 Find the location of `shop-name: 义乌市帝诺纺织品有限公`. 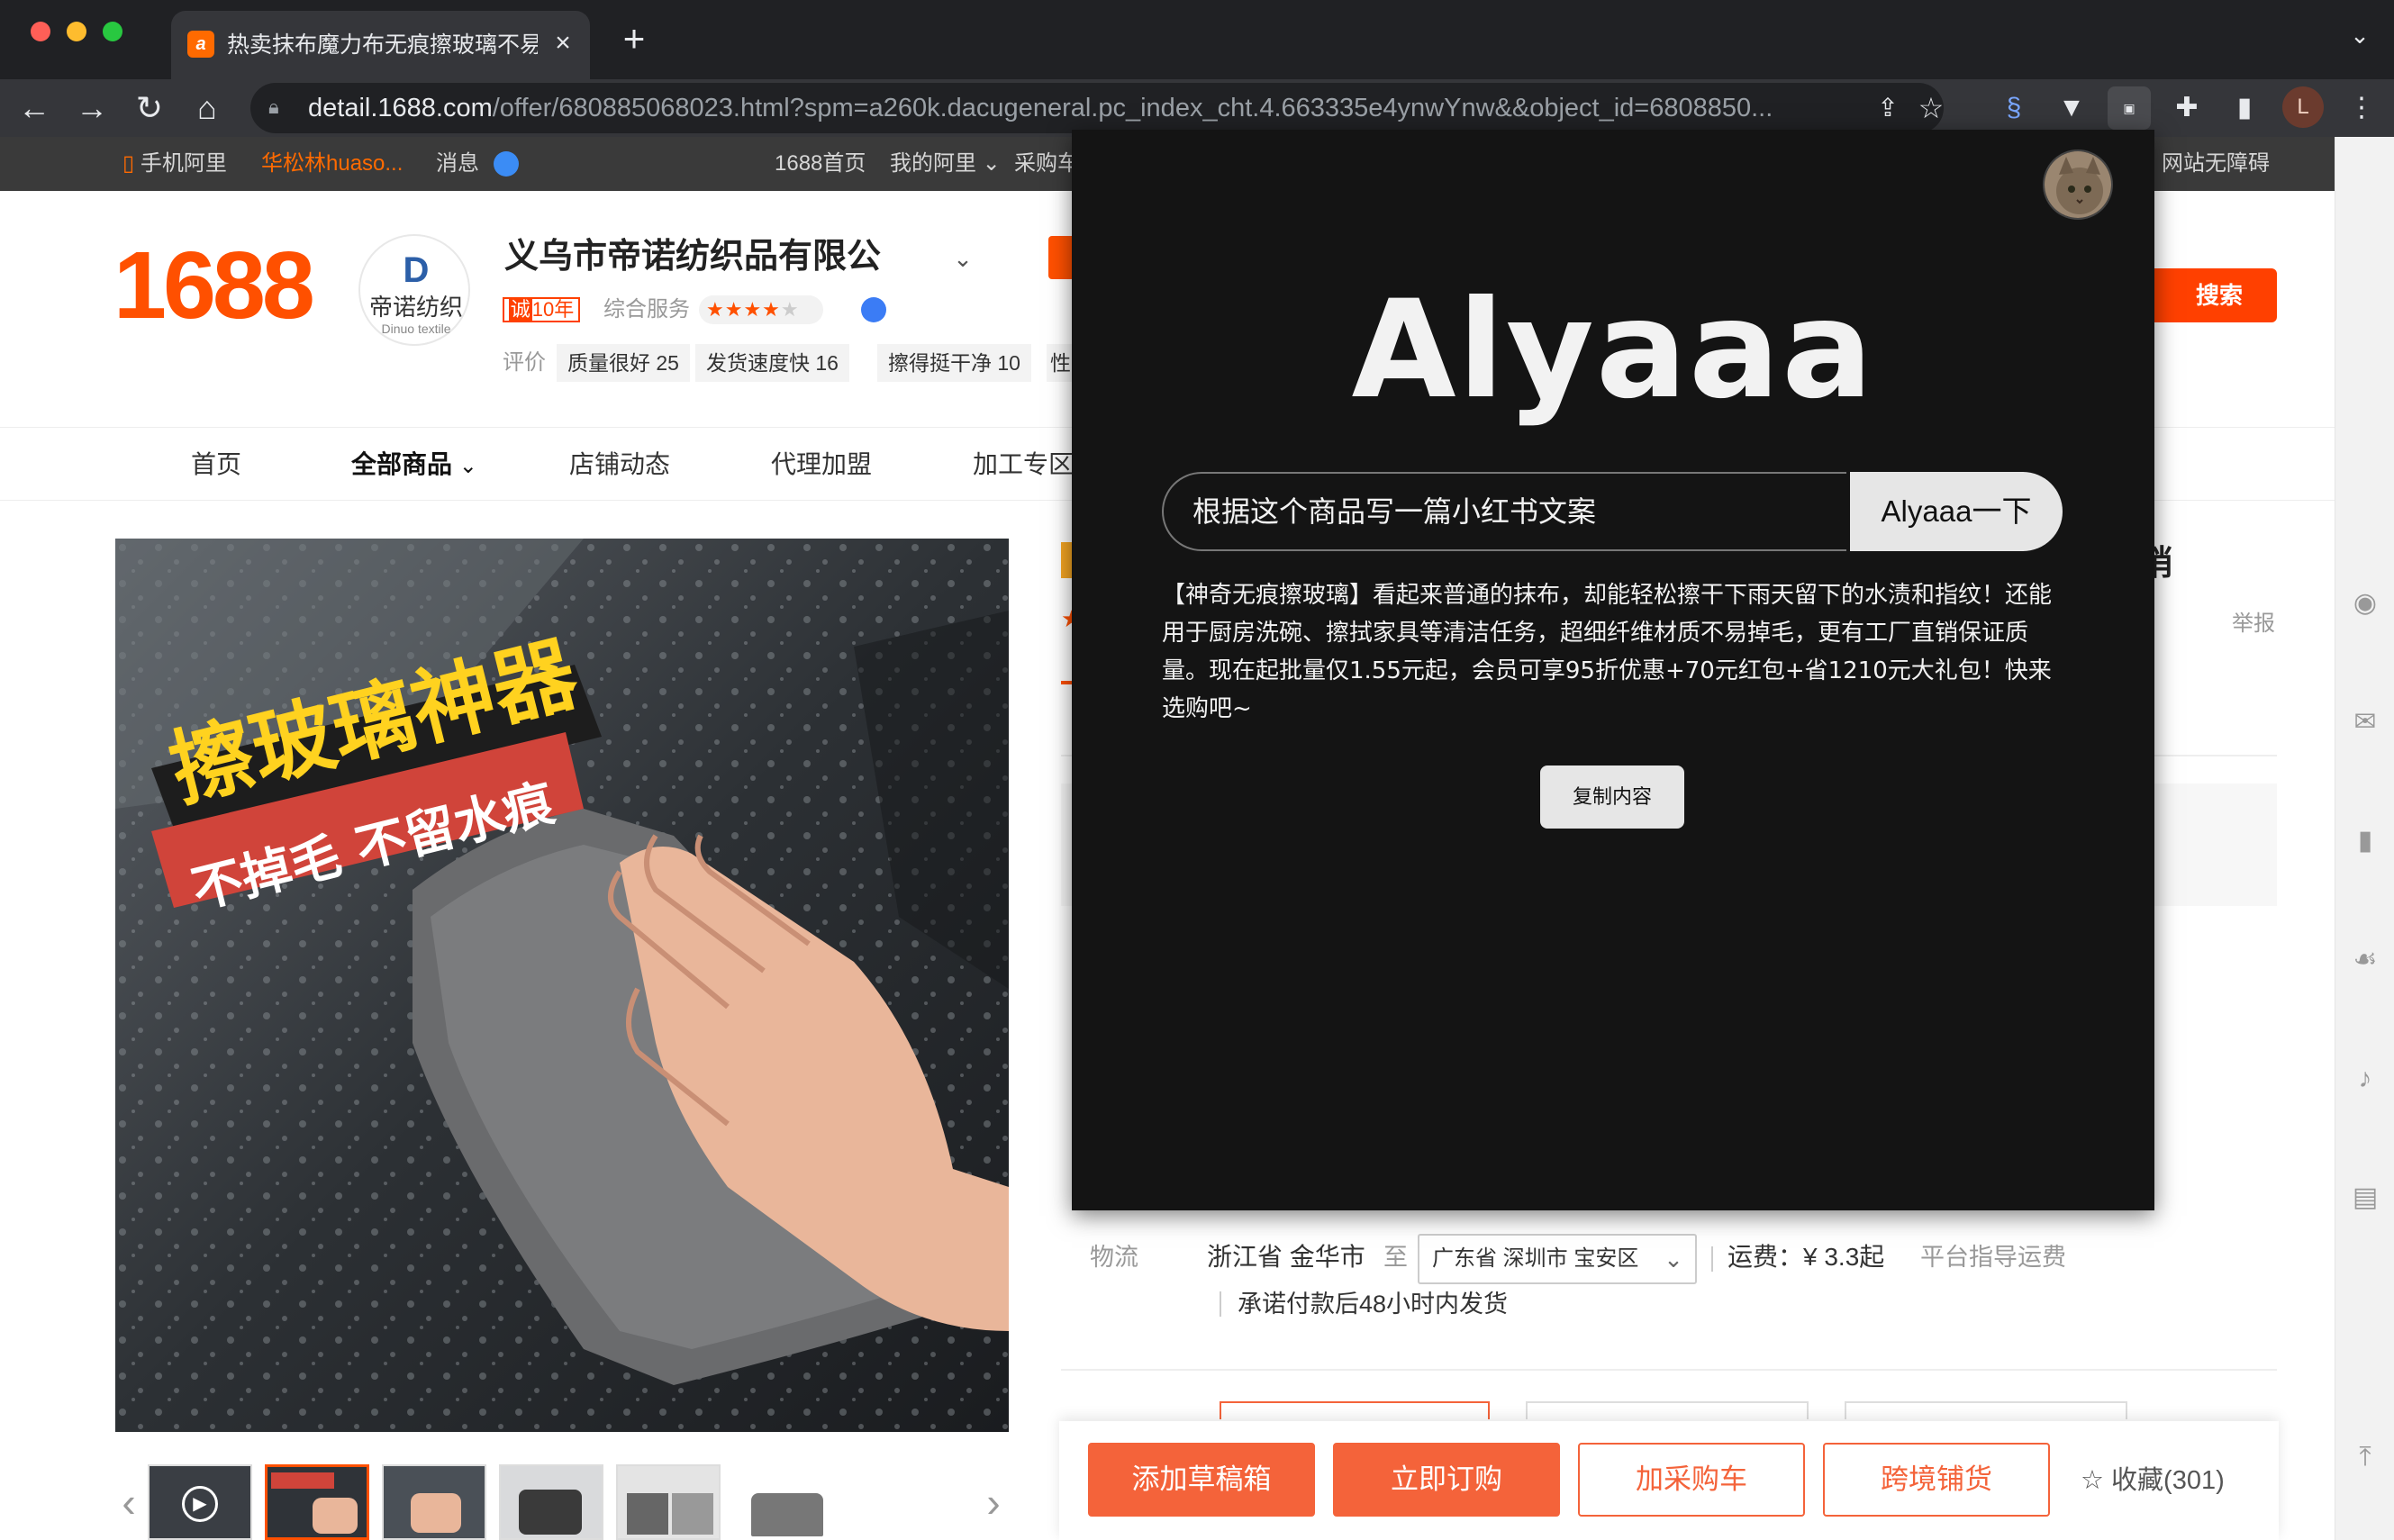

shop-name: 义乌市帝诺纺织品有限公 is located at coordinates (707, 256).